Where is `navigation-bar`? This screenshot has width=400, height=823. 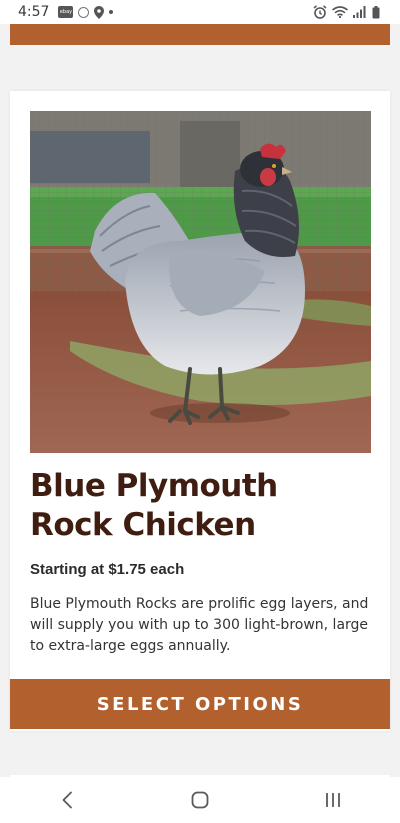
navigation-bar is located at coordinates (200, 800).